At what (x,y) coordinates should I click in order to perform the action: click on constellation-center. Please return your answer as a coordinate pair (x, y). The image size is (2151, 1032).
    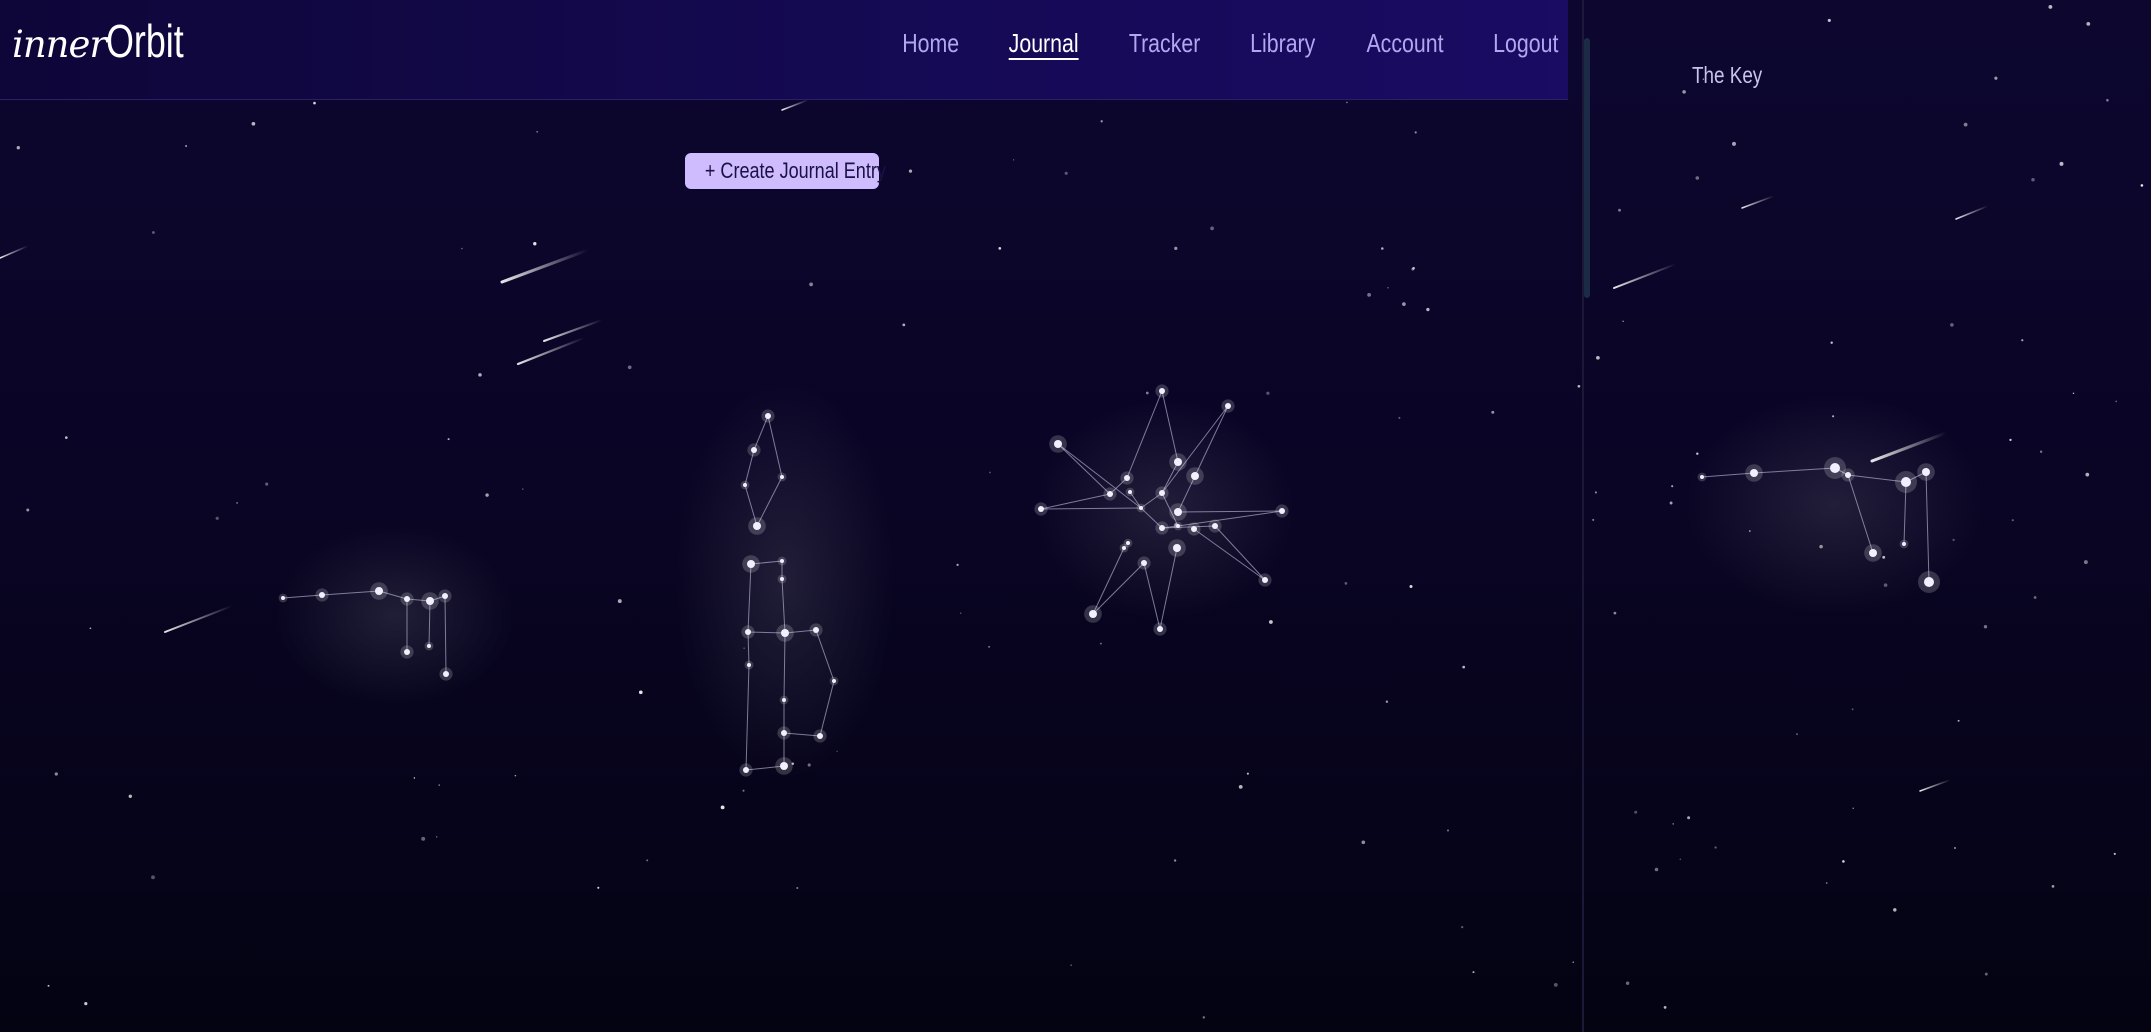
    Looking at the image, I should click on (785, 580).